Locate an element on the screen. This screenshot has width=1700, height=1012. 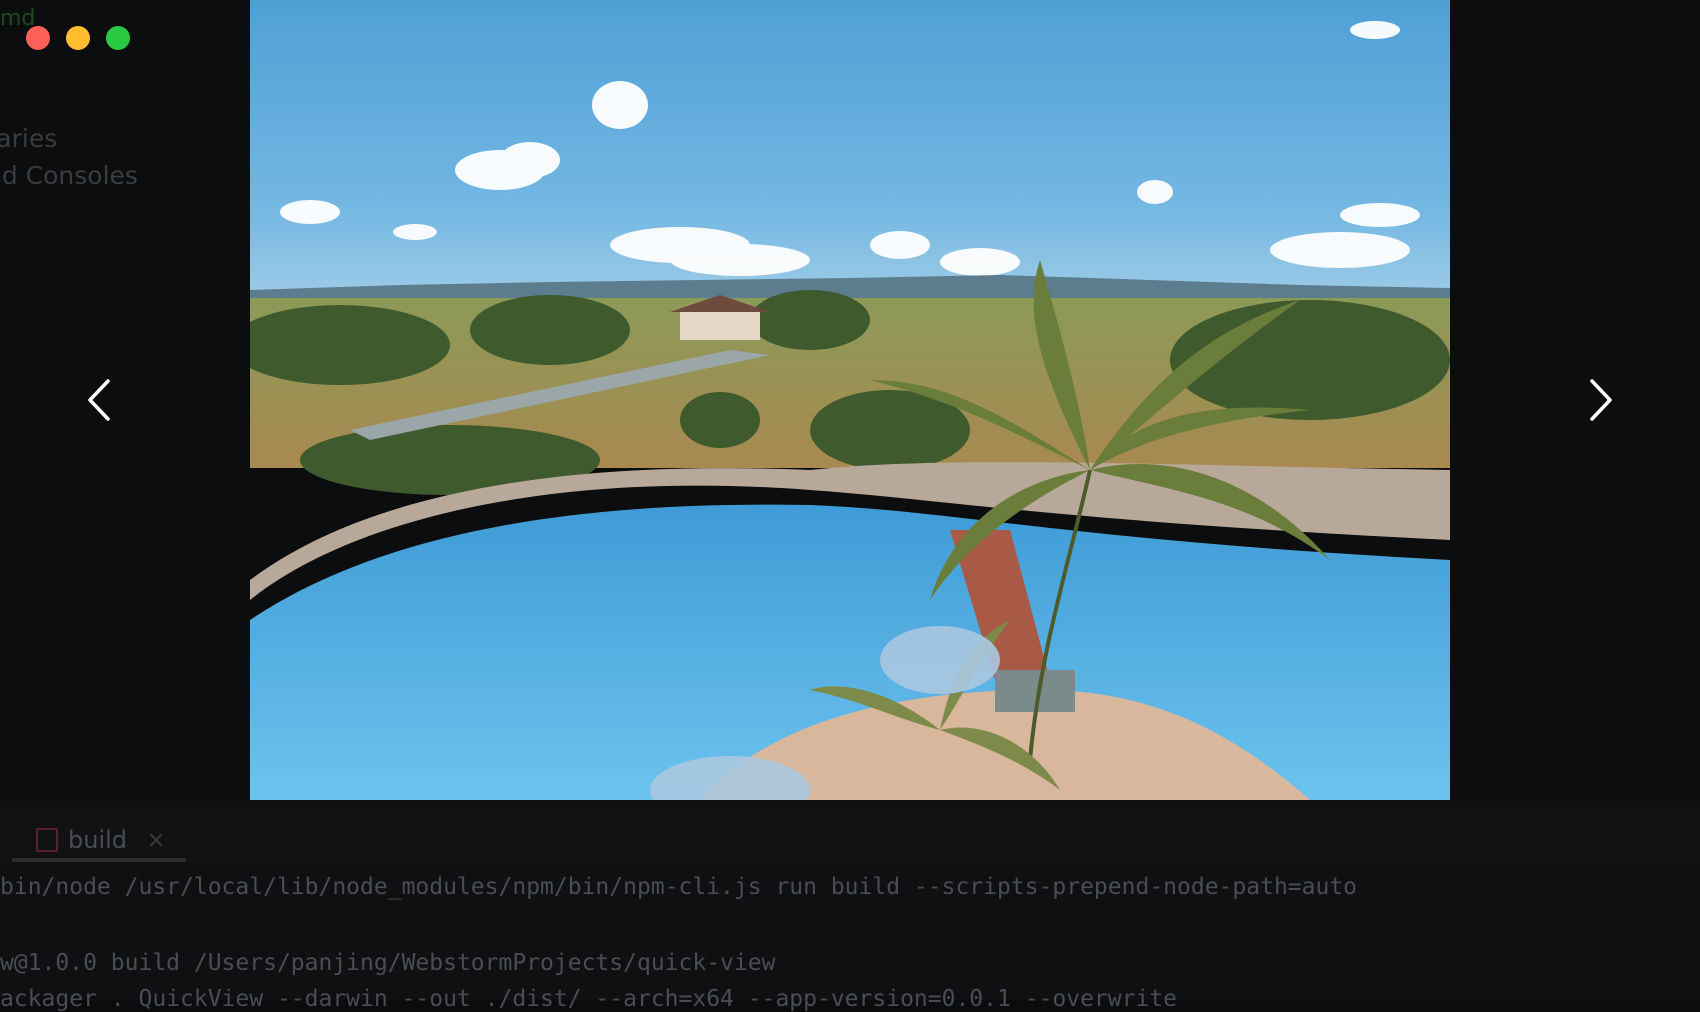
next-image-button is located at coordinates (1600, 400).